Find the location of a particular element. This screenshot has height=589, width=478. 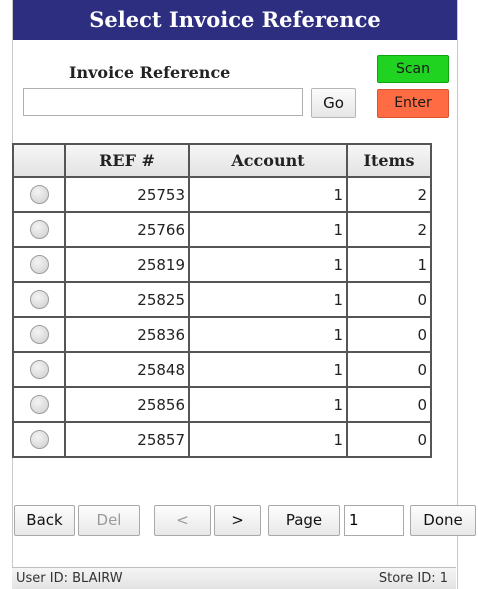

table-row: 25856 1 0 is located at coordinates (222, 404).